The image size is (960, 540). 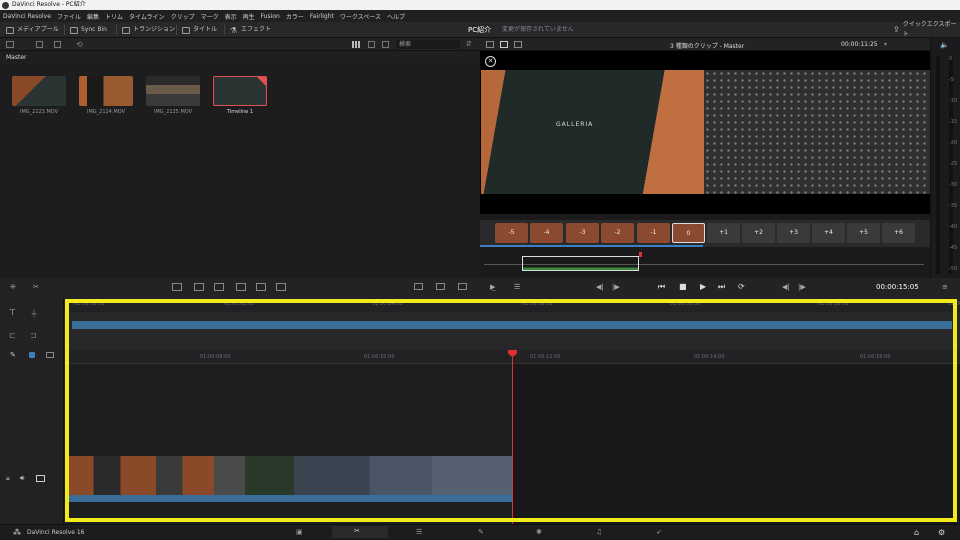 I want to click on search-field: 検索, so click(x=428, y=44).